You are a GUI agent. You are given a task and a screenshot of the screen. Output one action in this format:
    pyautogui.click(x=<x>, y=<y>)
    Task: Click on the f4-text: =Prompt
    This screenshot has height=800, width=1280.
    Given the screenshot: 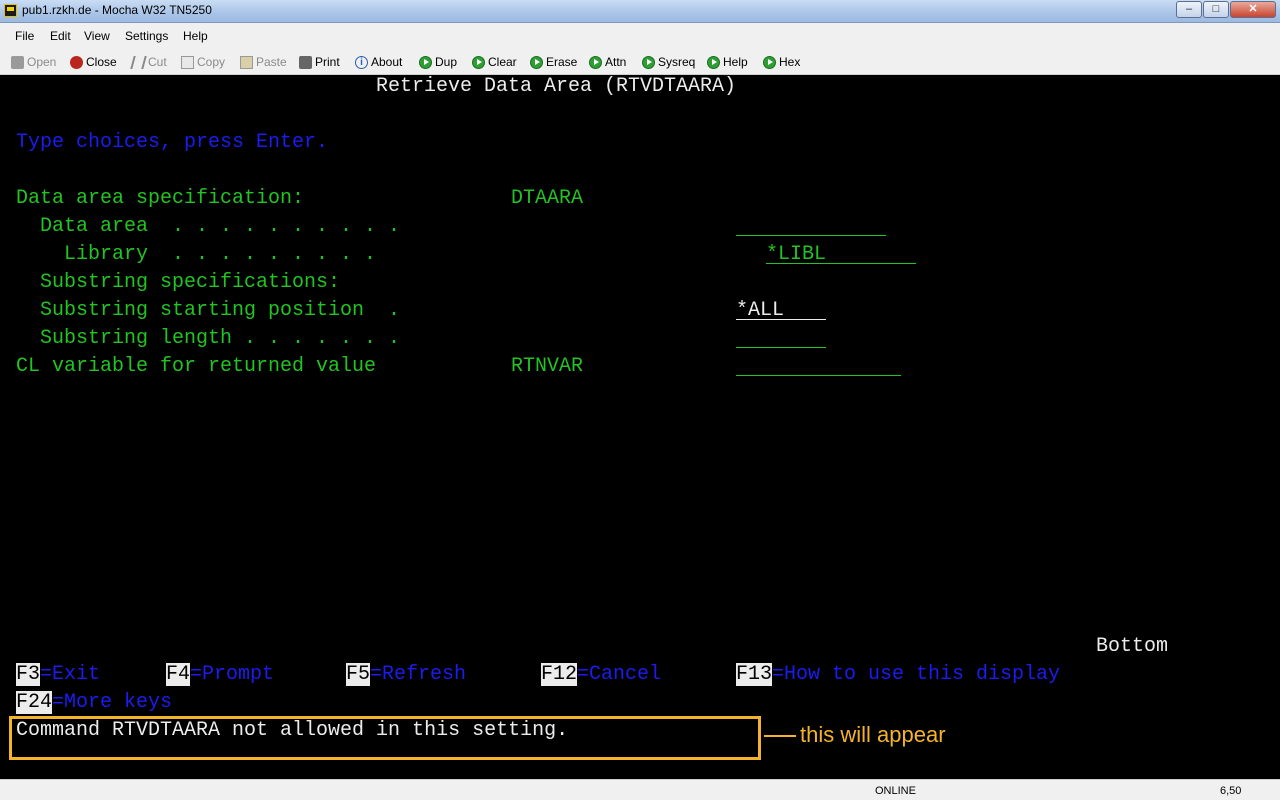 What is the action you would take?
    pyautogui.click(x=232, y=674)
    